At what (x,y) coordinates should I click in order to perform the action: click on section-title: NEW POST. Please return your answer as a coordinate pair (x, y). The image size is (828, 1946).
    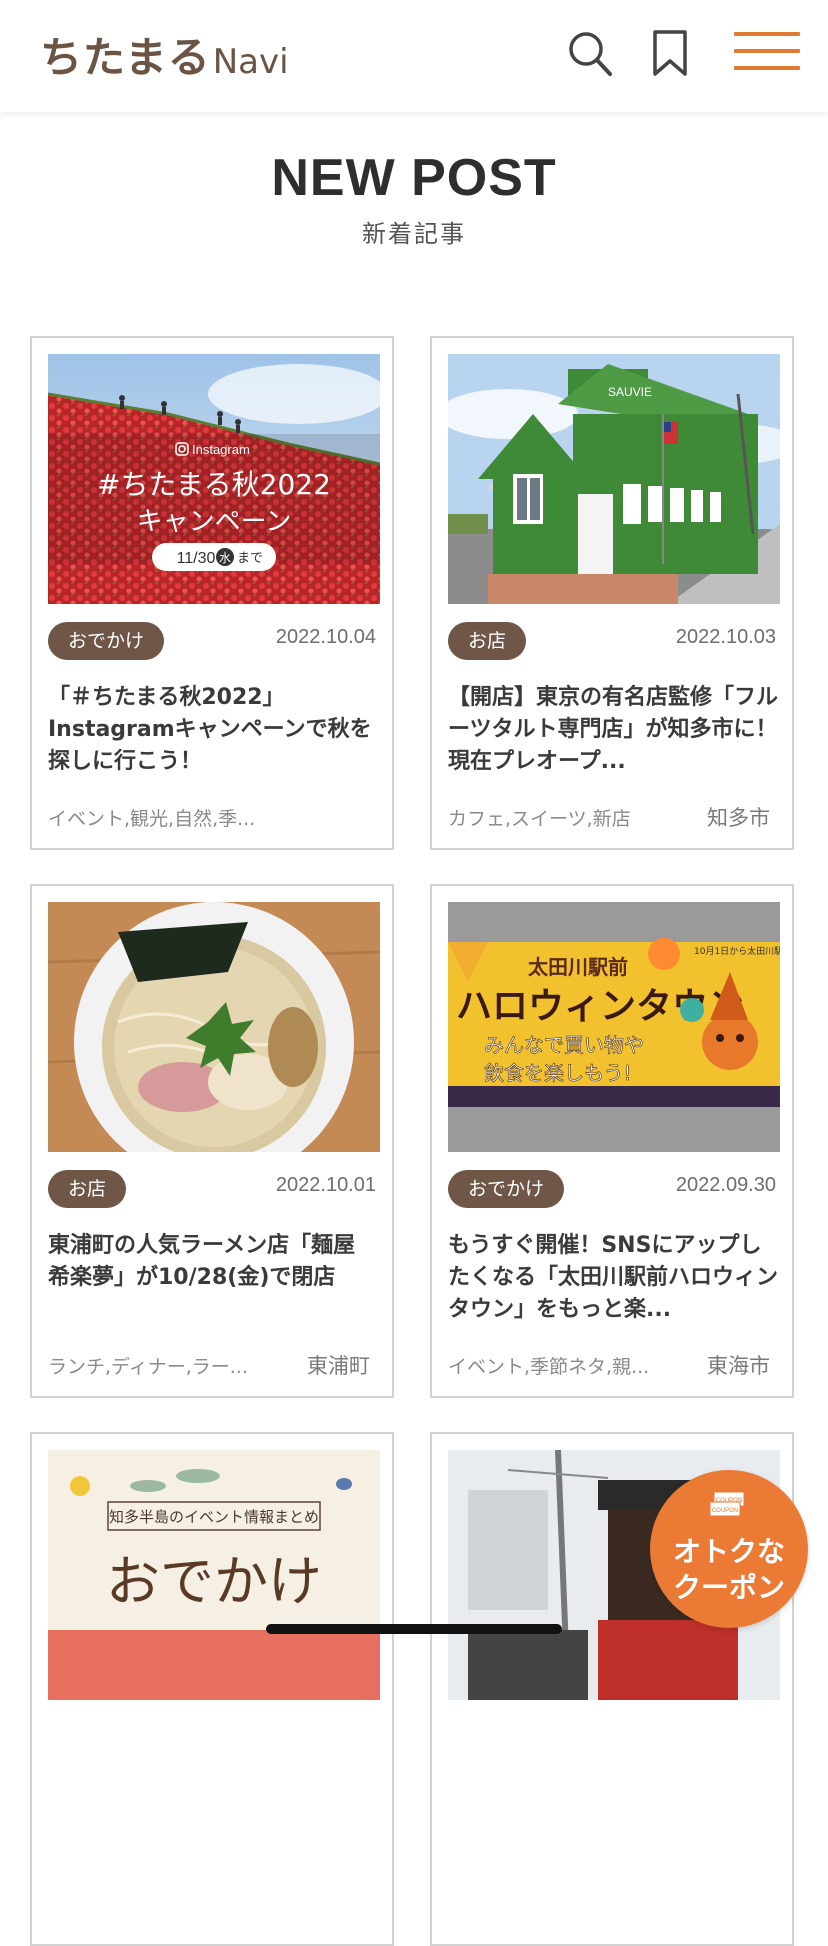
    Looking at the image, I should click on (414, 178).